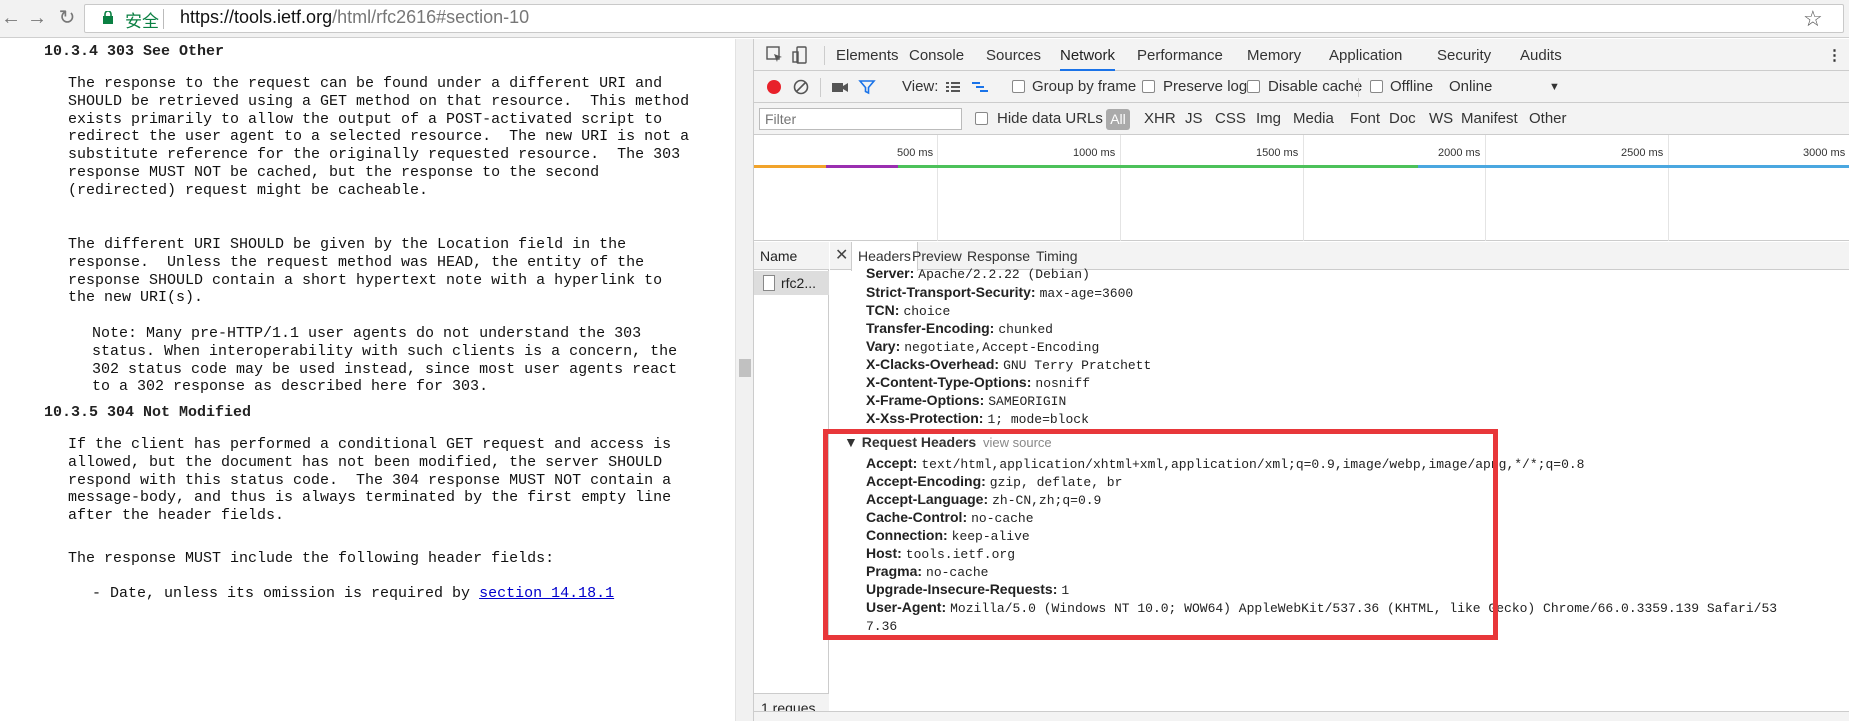  Describe the element at coordinates (906, 607) in the screenshot. I see `header-name: User-Agent:` at that location.